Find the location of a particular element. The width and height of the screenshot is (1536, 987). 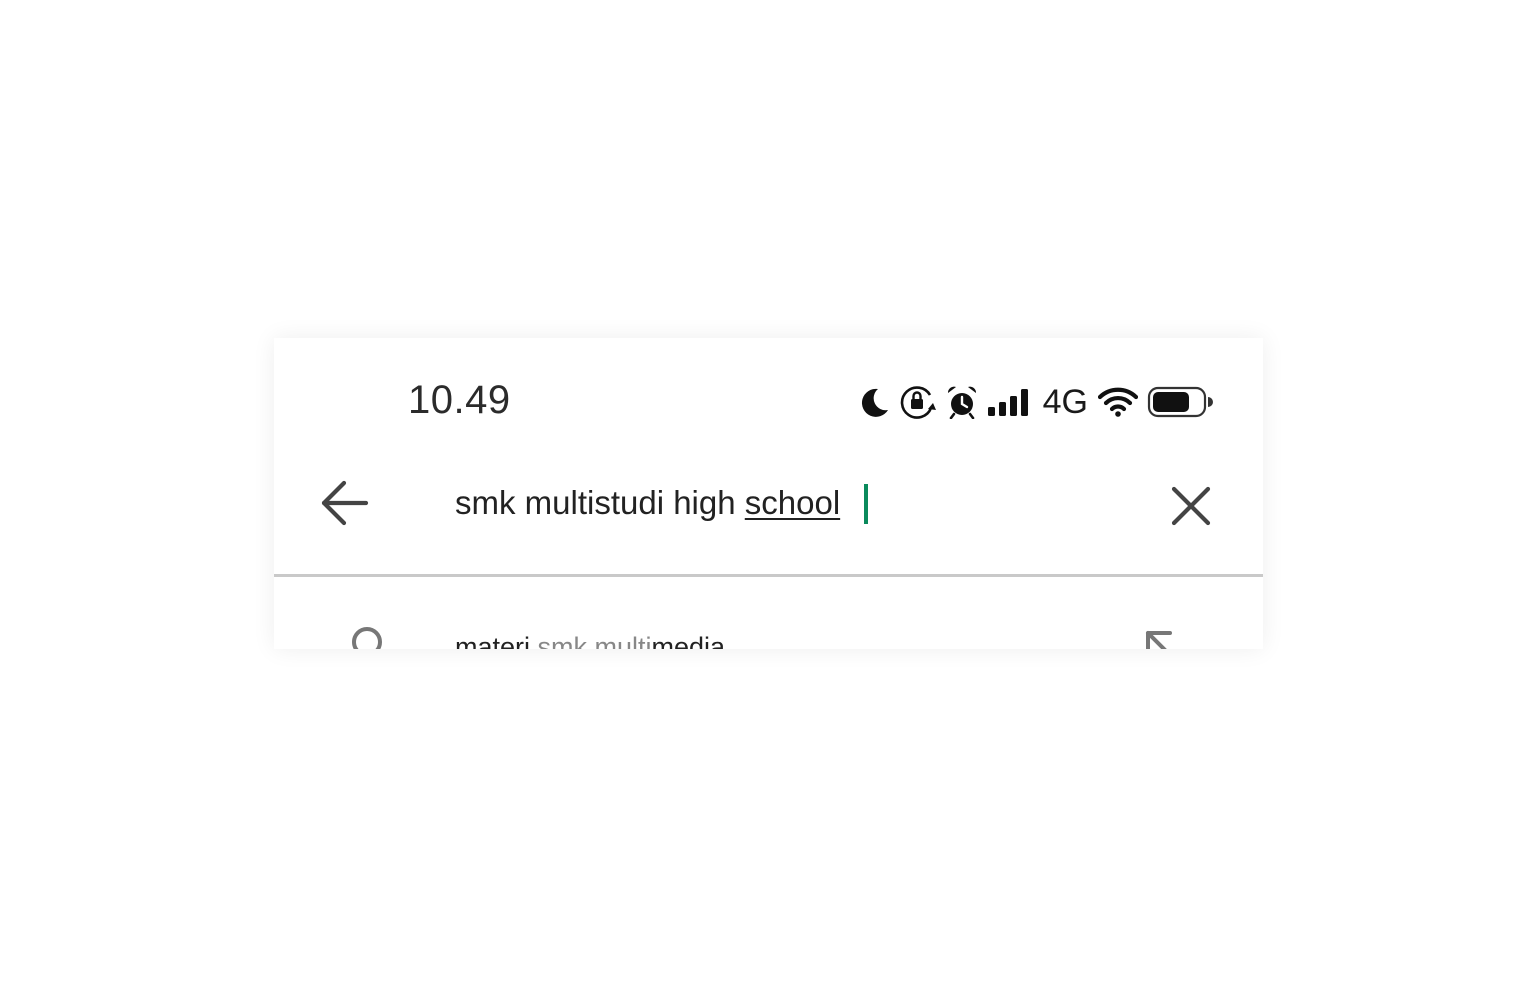

back-button is located at coordinates (346, 503).